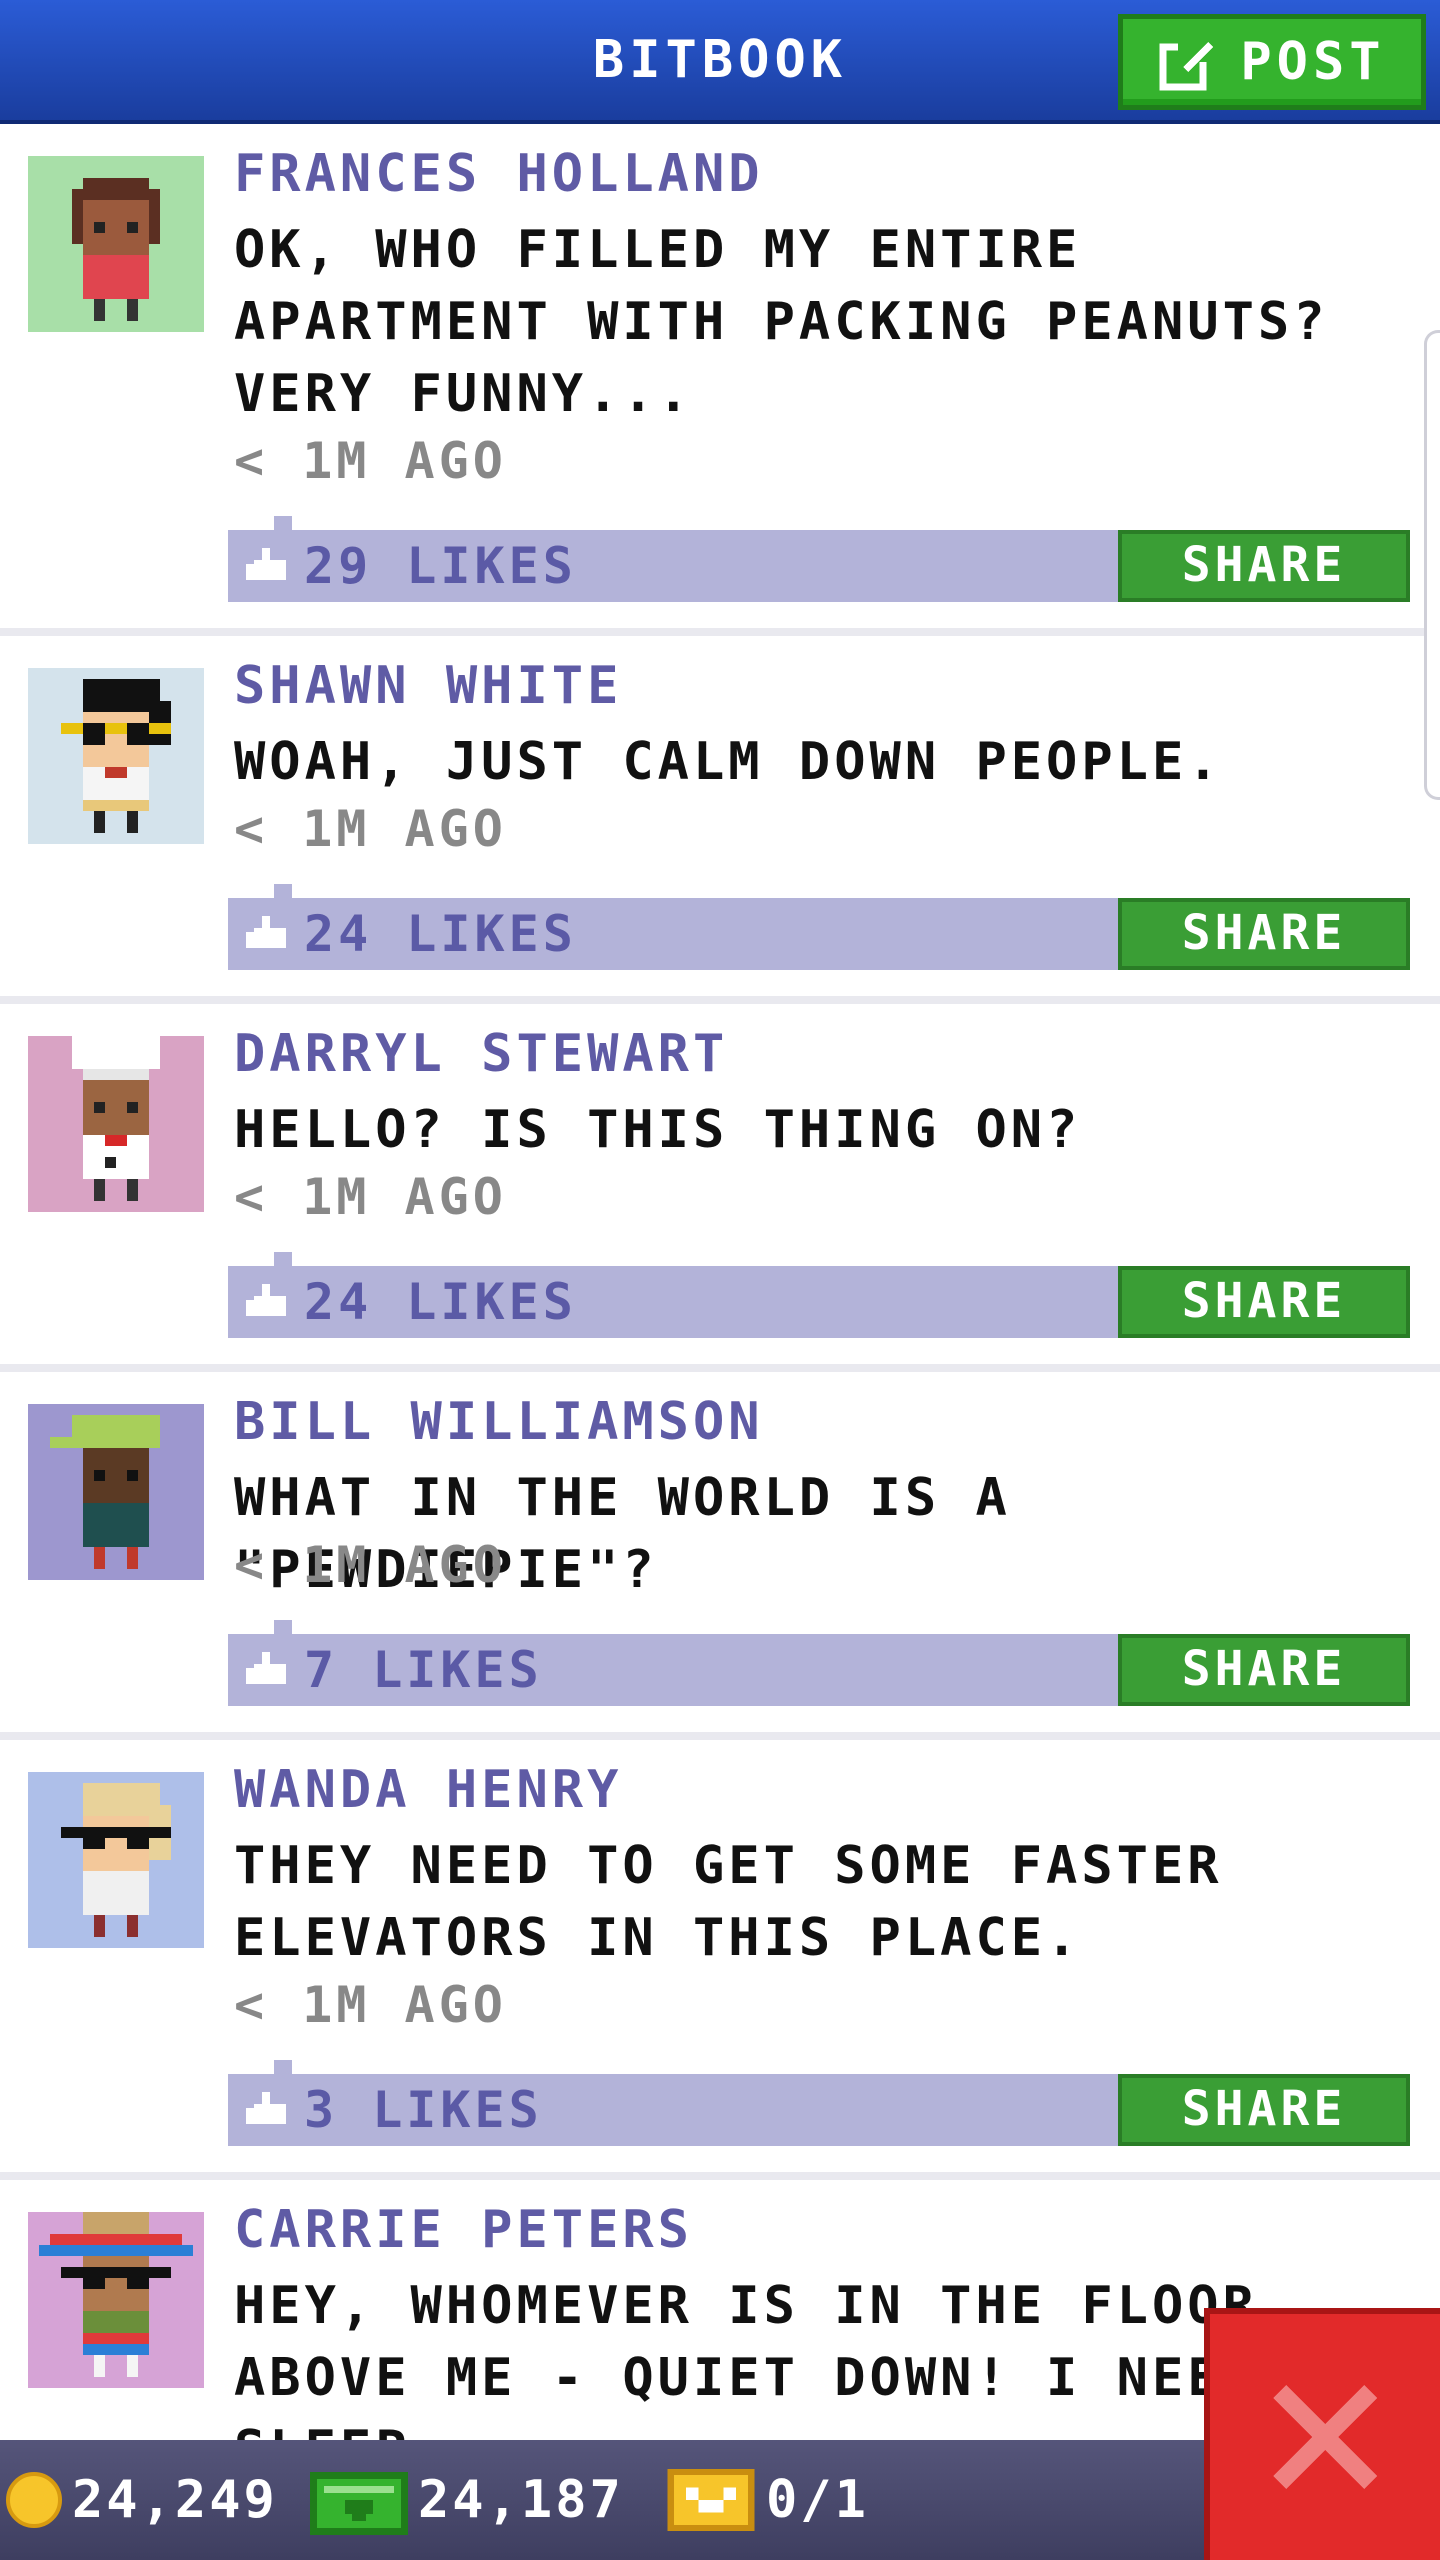 The width and height of the screenshot is (1440, 2560). What do you see at coordinates (1432, 565) in the screenshot?
I see `scrollbar` at bounding box center [1432, 565].